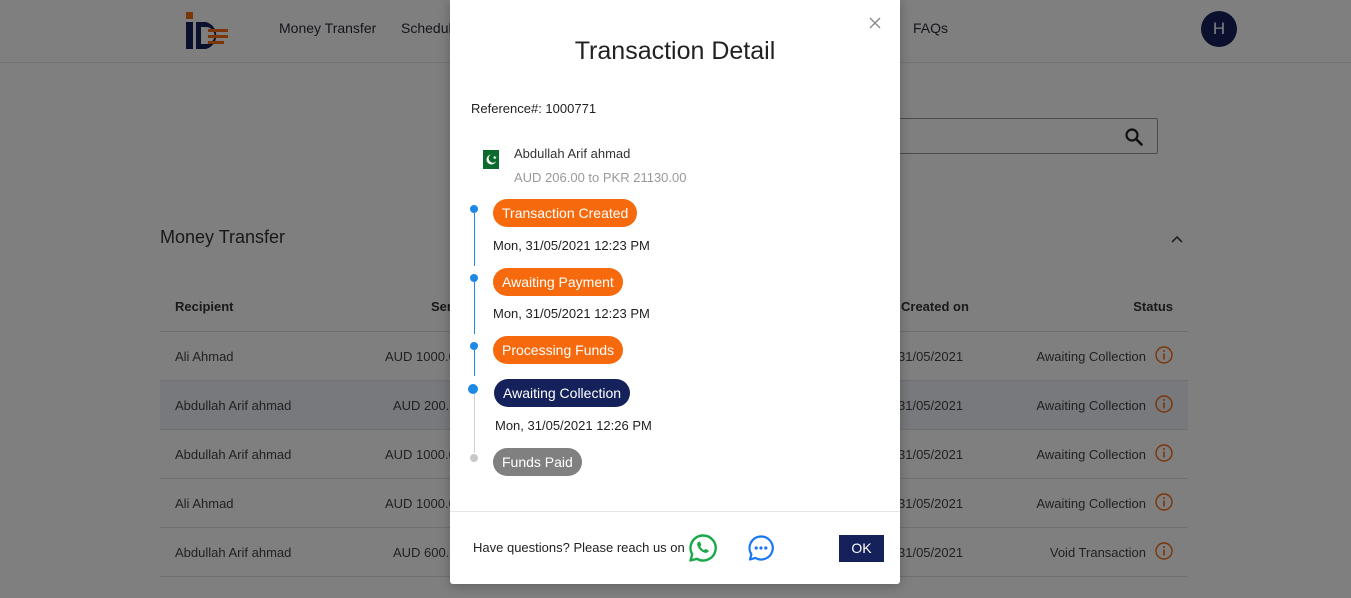  I want to click on status-awaiting-payment: Awaiting Payment, so click(558, 282).